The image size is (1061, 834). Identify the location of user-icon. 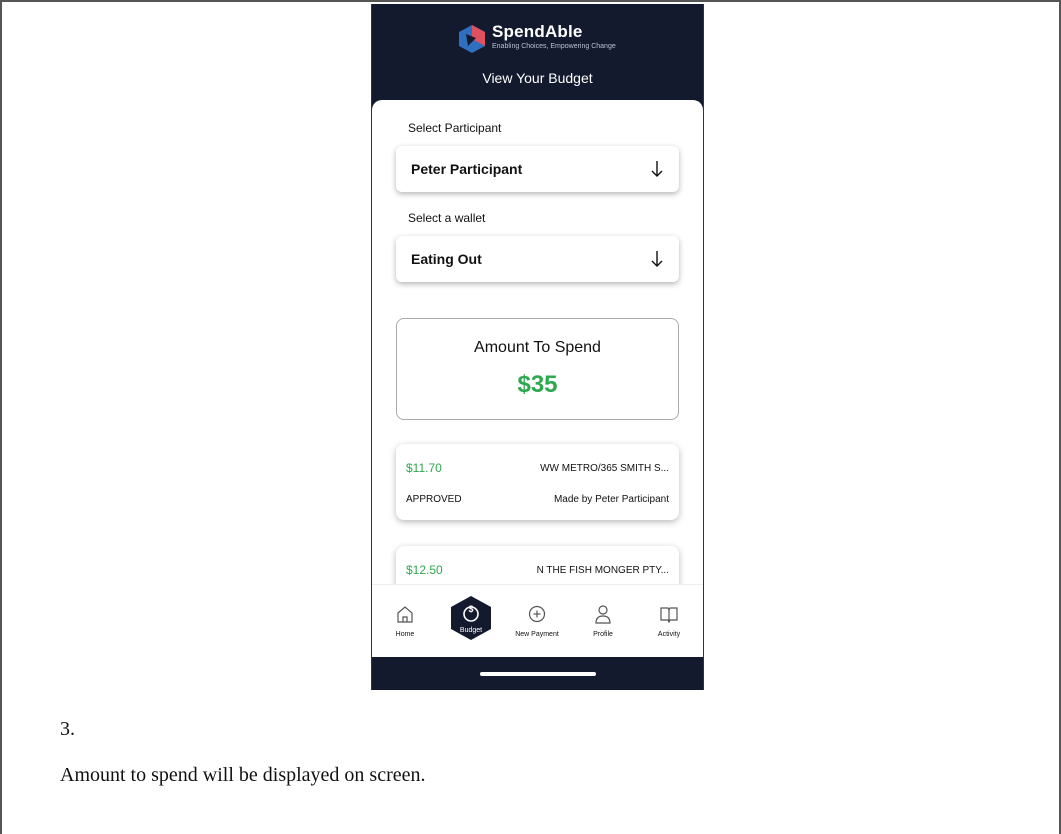
(603, 614).